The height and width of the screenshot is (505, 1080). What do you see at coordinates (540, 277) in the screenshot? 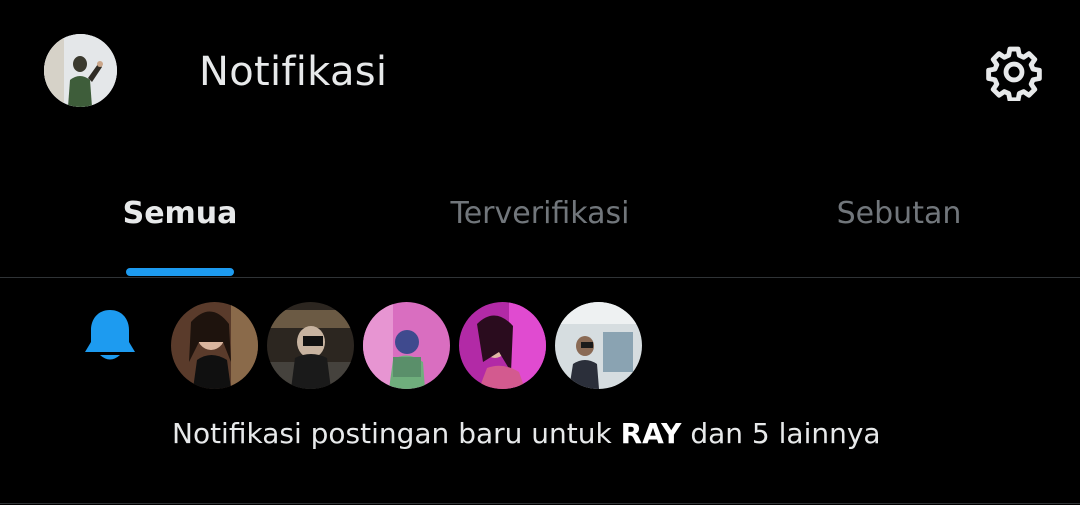
I see `tab-divider` at bounding box center [540, 277].